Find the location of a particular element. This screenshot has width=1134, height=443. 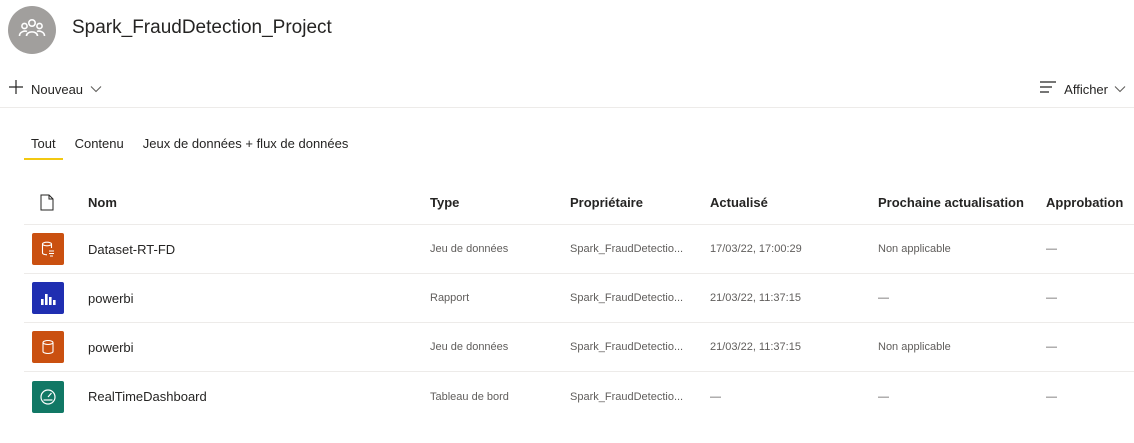

tab-all: Tout is located at coordinates (43, 144).